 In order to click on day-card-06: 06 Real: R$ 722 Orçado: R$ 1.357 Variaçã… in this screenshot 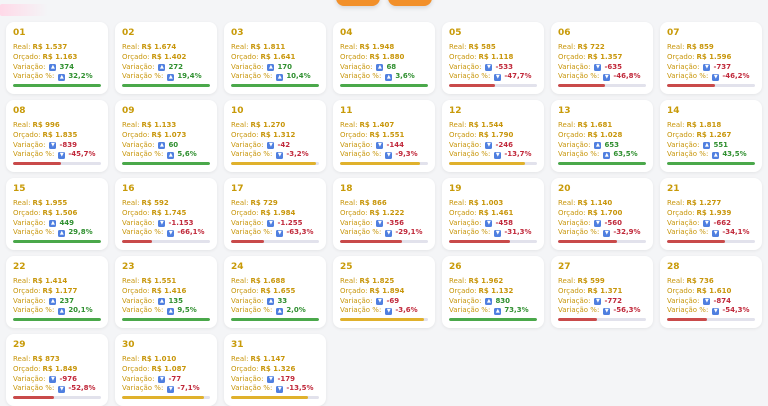, I will do `click(602, 58)`.